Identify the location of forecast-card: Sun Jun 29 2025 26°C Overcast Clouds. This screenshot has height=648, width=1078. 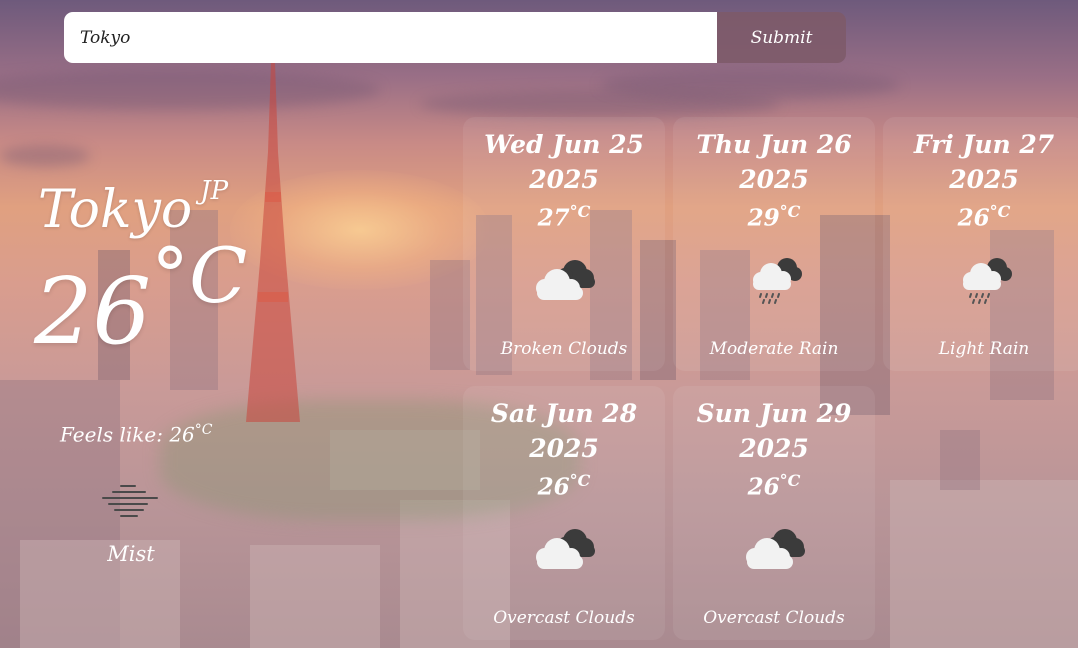
(774, 513).